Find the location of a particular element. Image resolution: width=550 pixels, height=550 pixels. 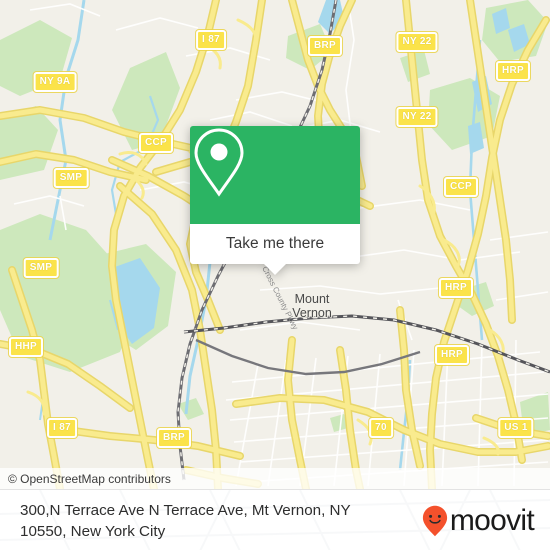

moovit-wordmark: moovit is located at coordinates (492, 520).